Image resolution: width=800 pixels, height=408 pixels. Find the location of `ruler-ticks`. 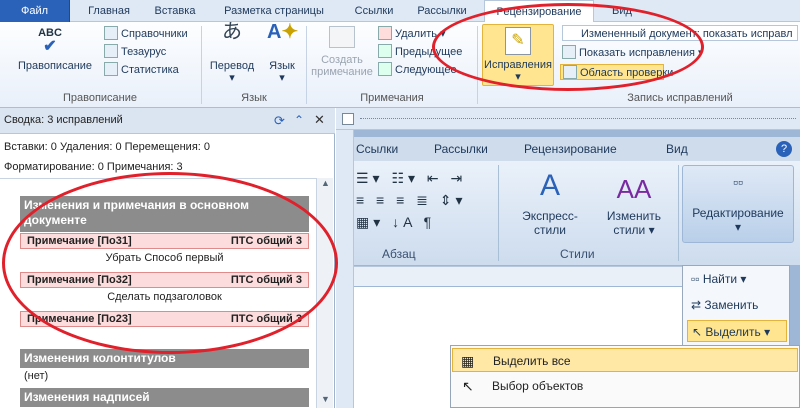

ruler-ticks is located at coordinates (578, 118).